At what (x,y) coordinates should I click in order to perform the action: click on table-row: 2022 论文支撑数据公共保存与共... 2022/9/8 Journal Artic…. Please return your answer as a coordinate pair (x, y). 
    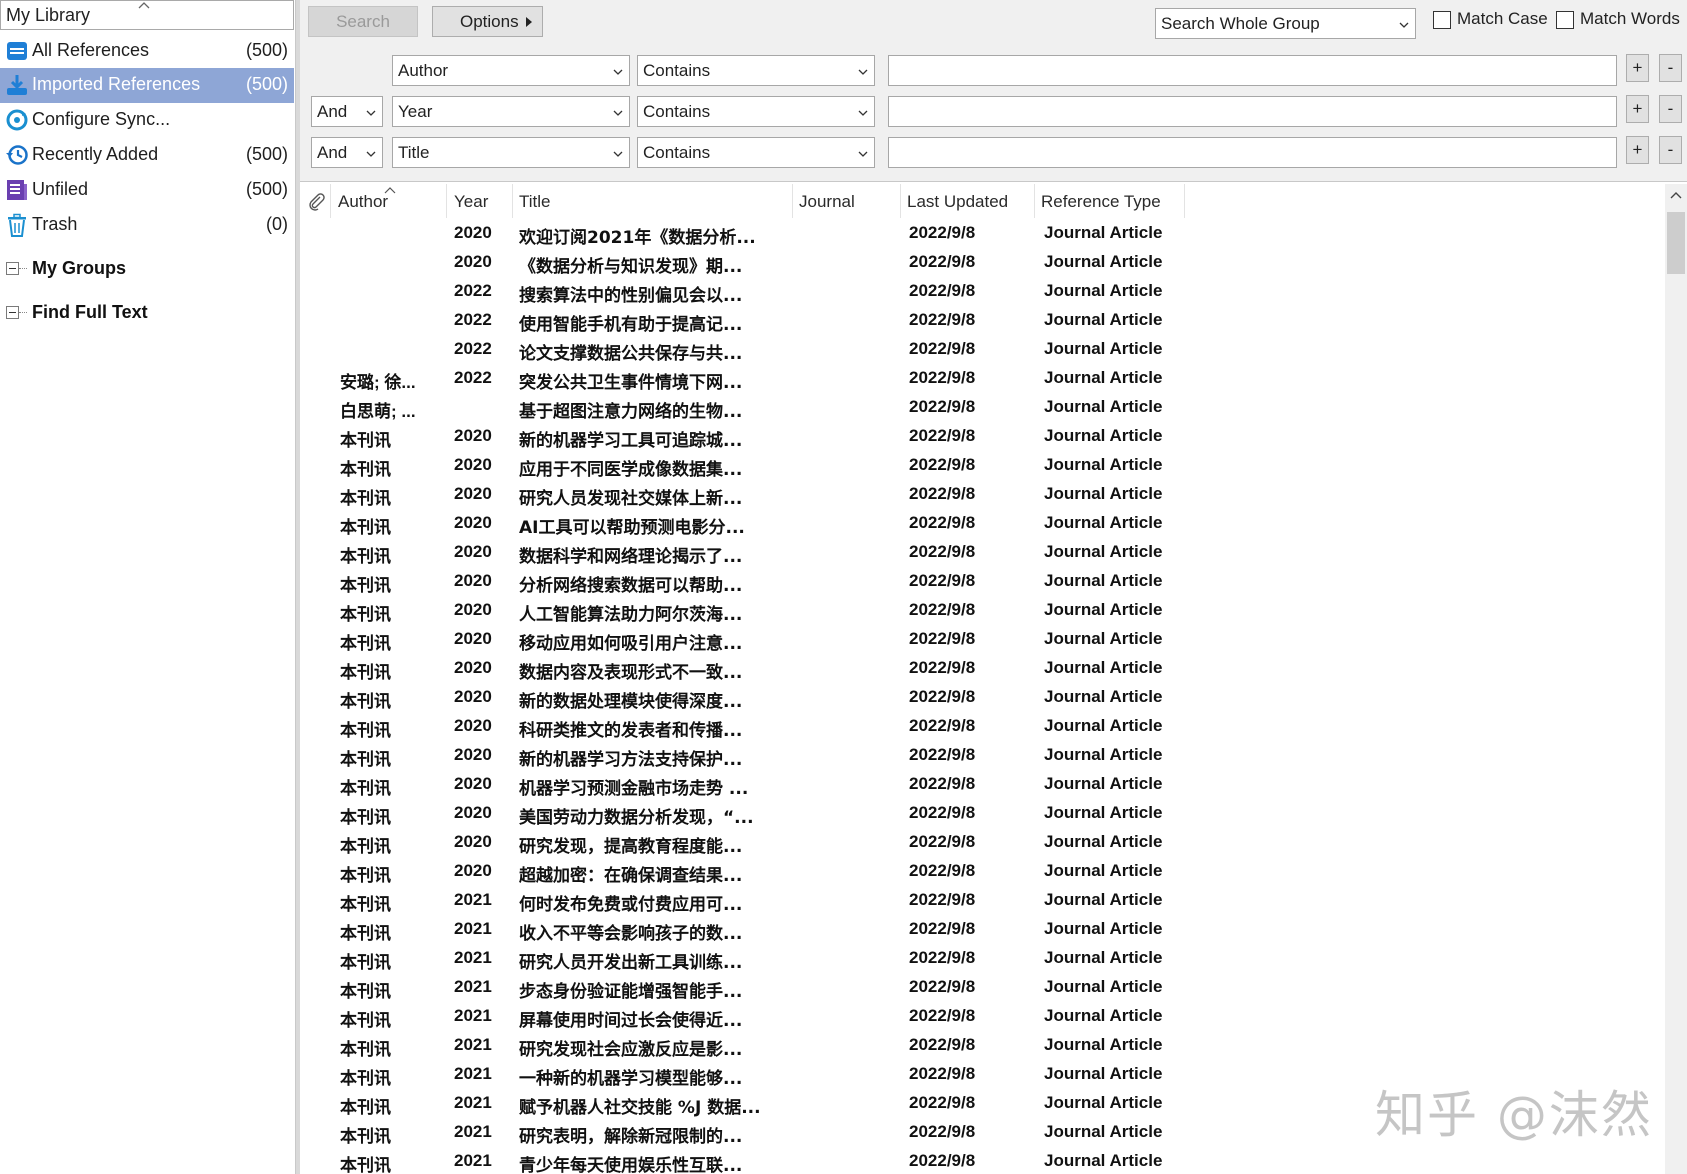
    Looking at the image, I should click on (982, 349).